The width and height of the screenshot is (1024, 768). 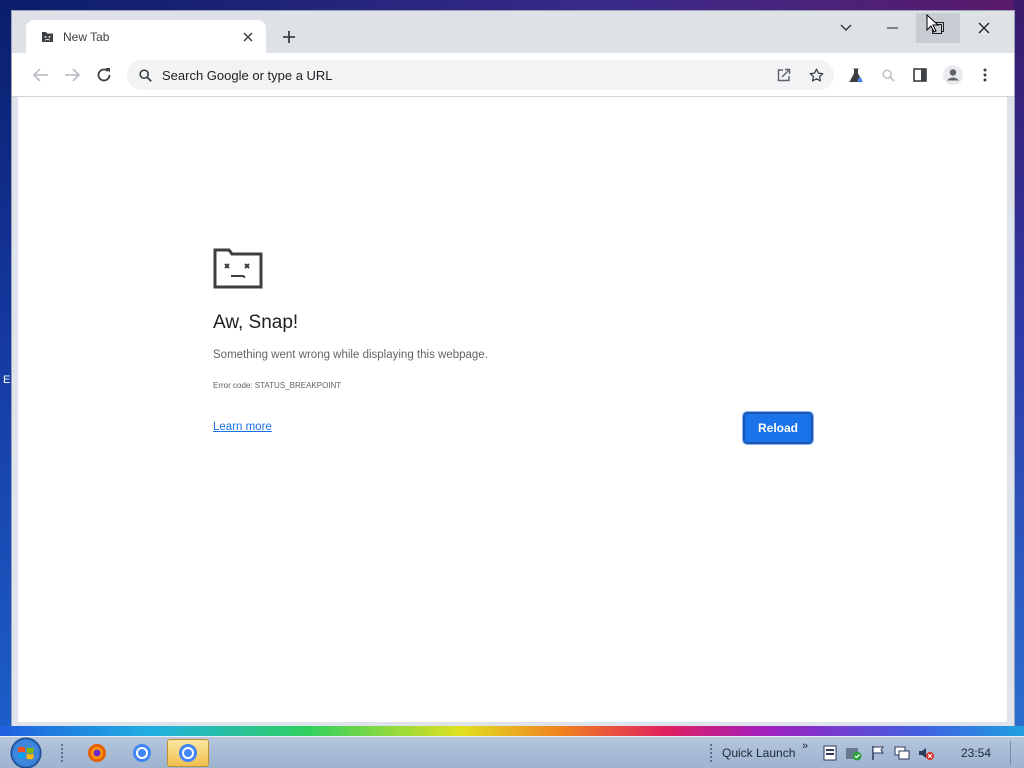 I want to click on taskbar-firefox, so click(x=97, y=753).